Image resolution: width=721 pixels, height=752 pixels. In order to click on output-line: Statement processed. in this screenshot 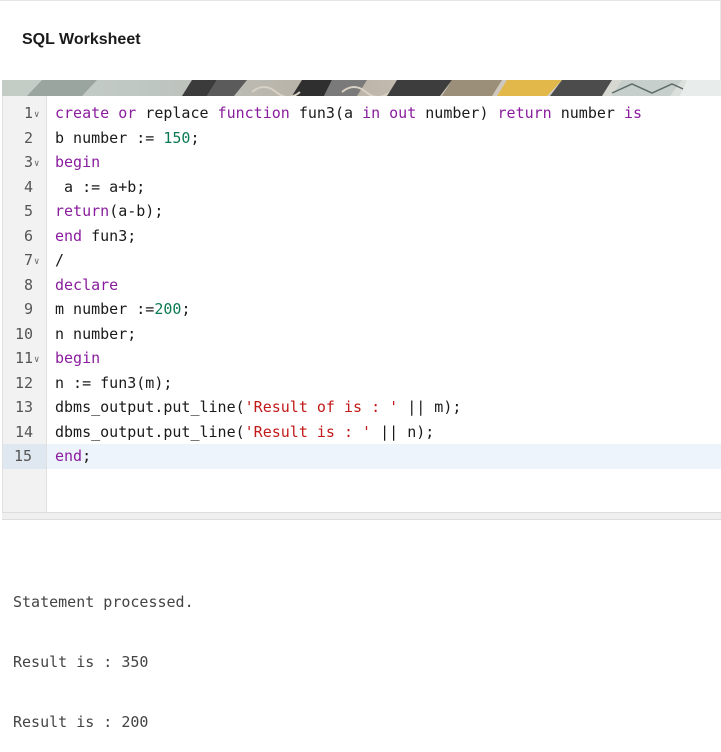, I will do `click(103, 602)`.